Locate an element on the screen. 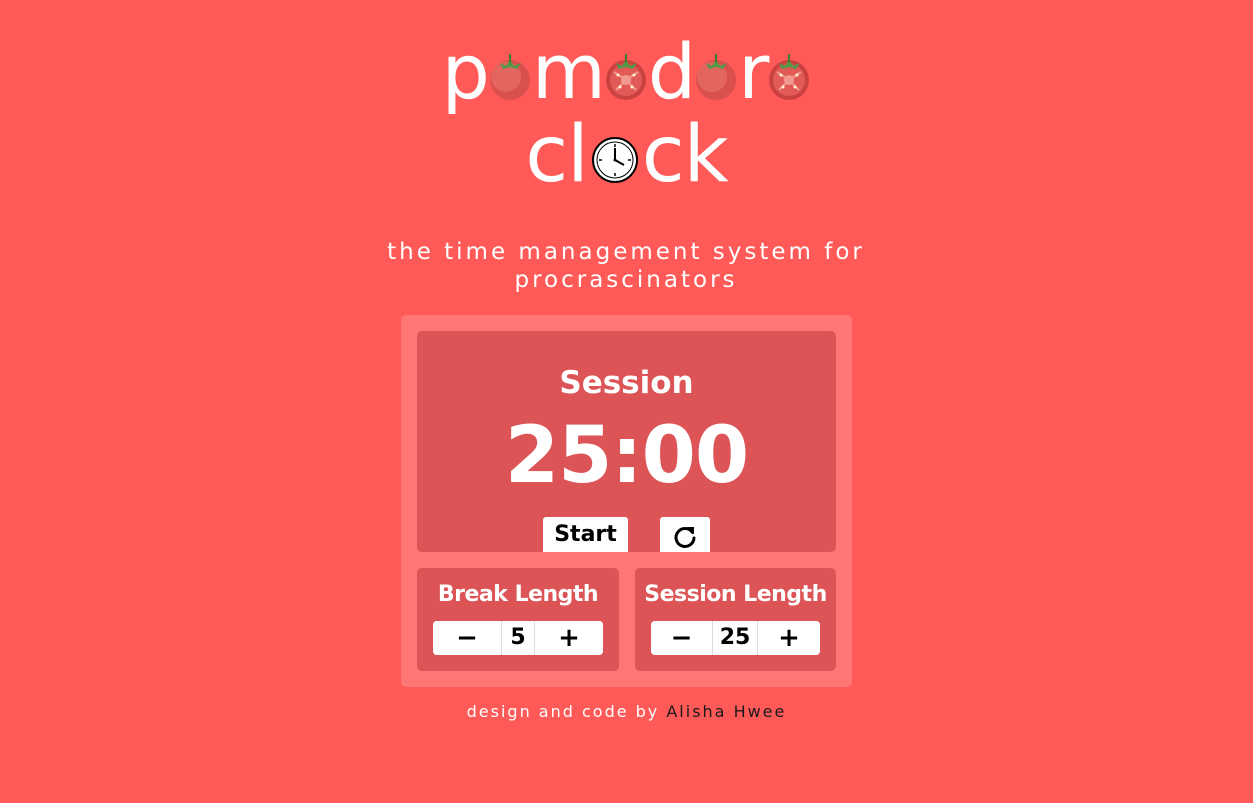 The width and height of the screenshot is (1253, 803). break-decrement-button: − is located at coordinates (467, 638).